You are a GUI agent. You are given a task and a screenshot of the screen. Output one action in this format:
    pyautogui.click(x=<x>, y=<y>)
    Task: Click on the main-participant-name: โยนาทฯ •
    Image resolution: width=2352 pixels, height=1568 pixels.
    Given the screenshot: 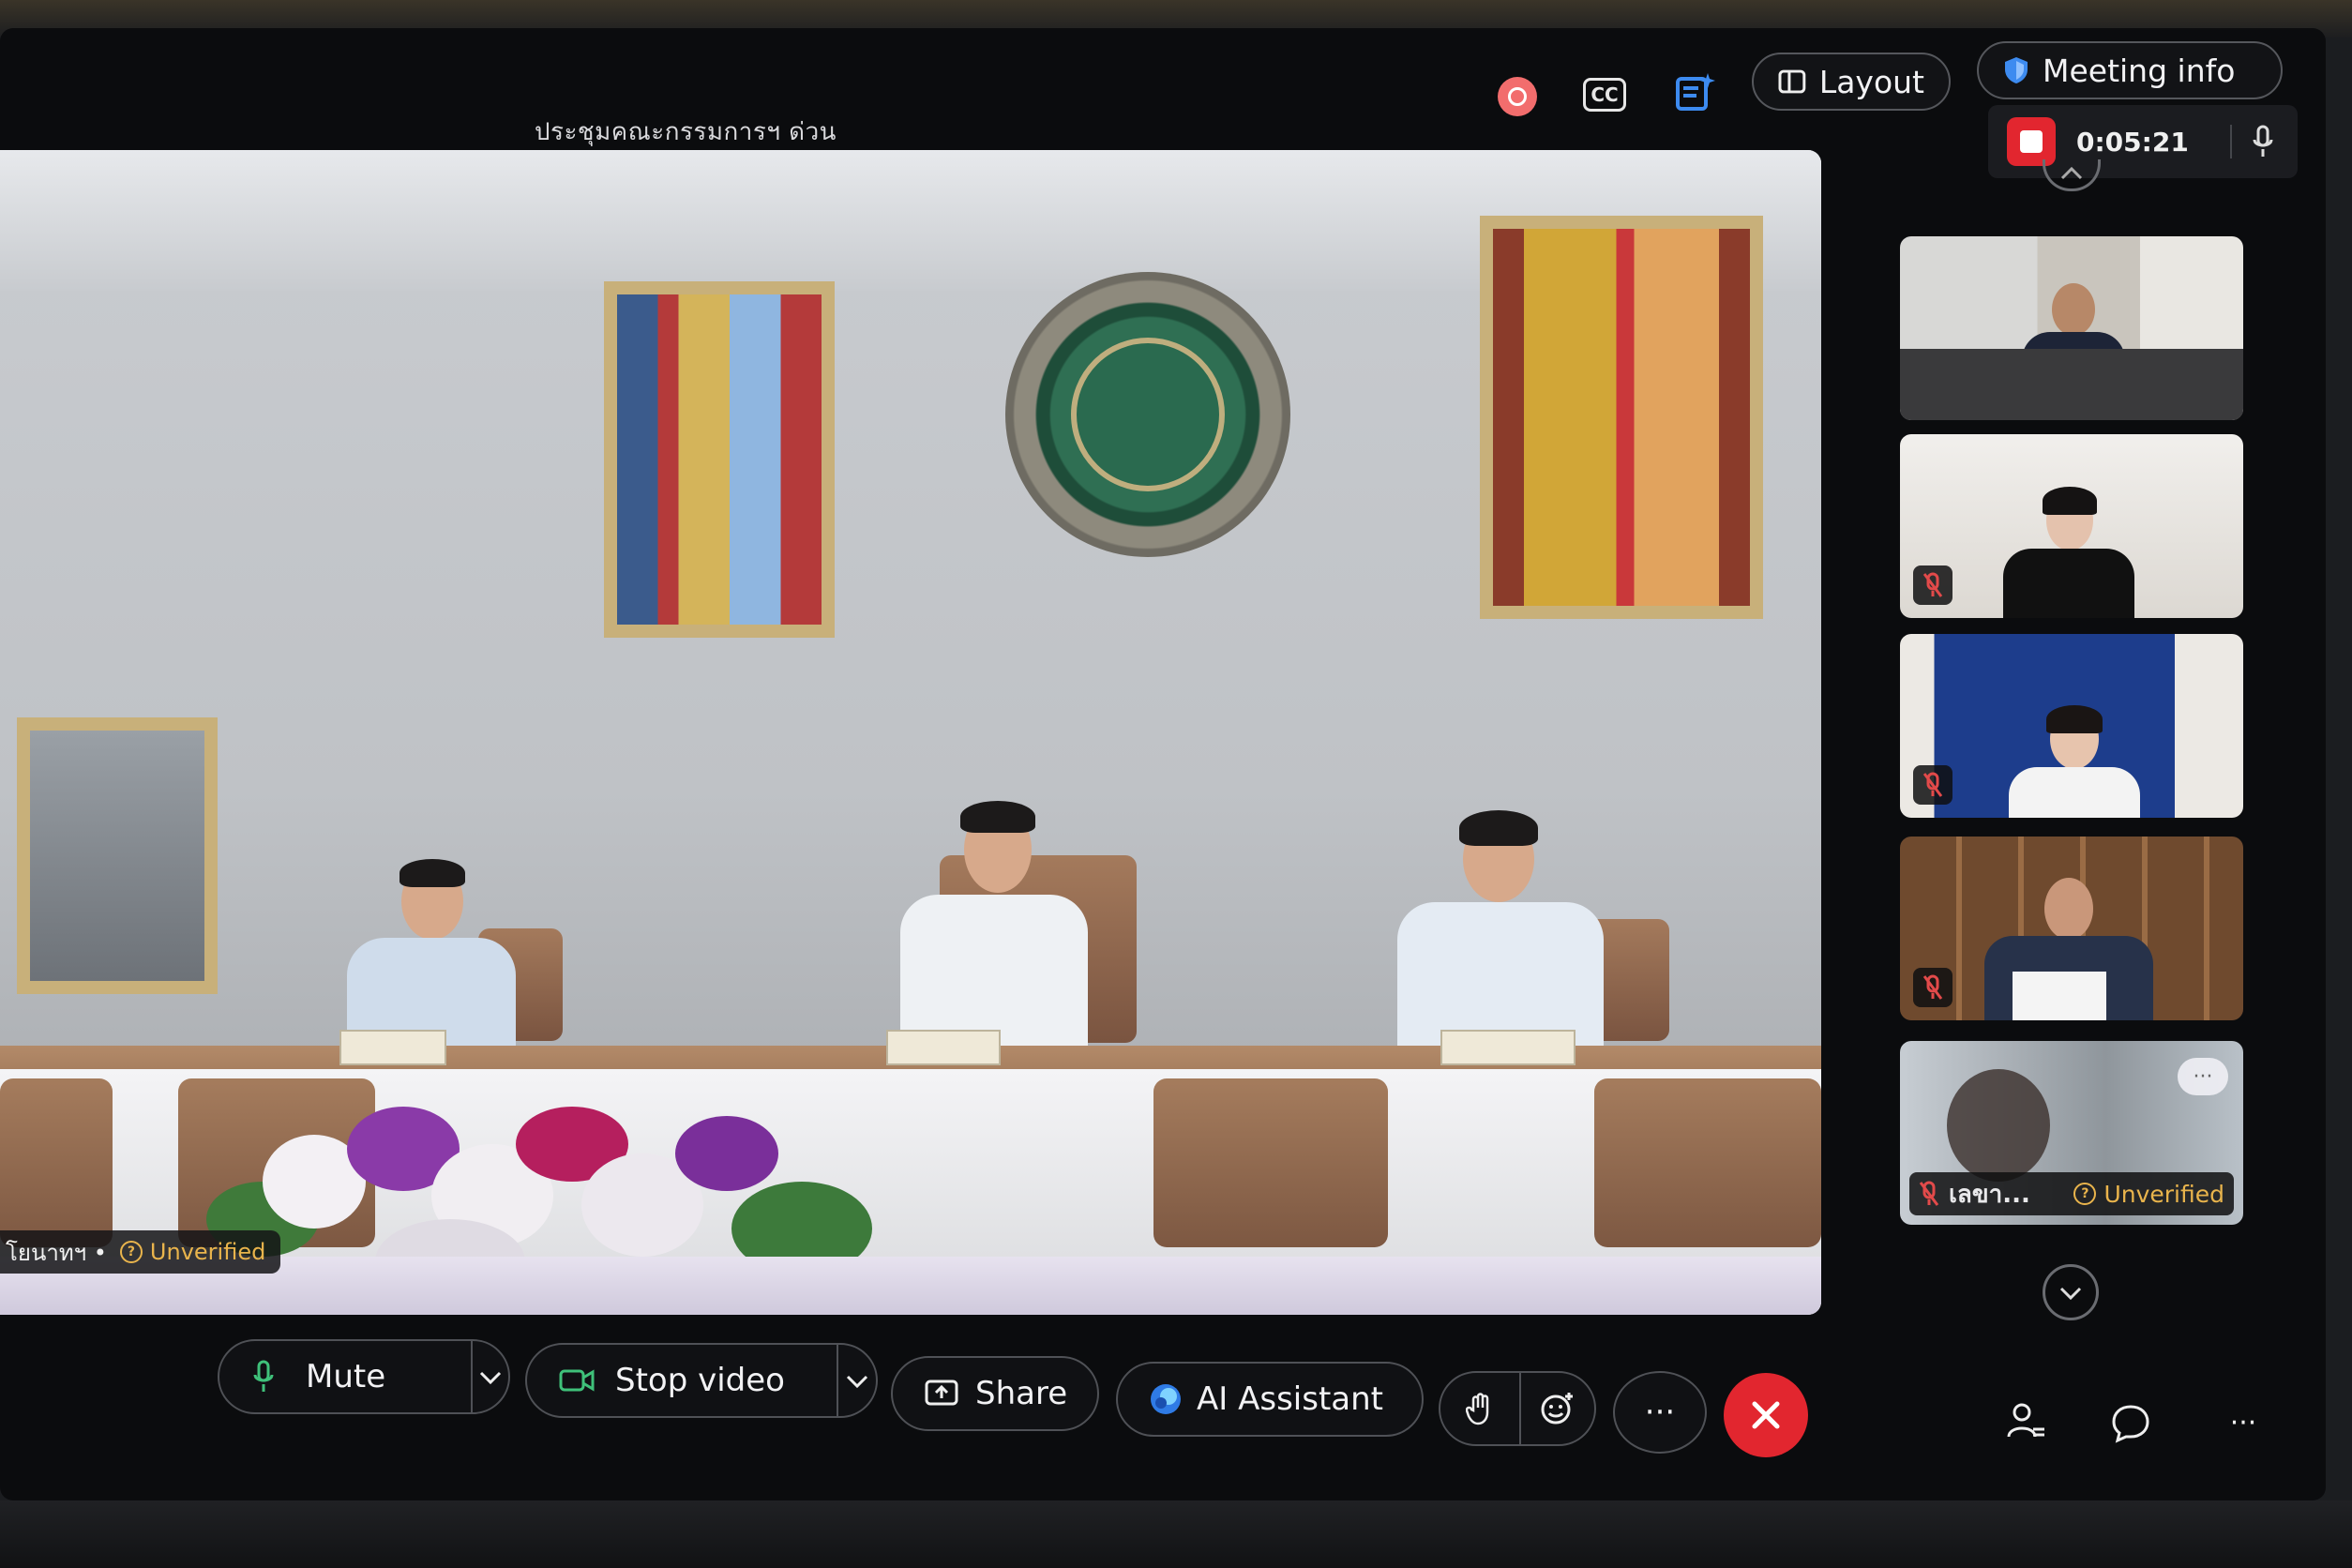 What is the action you would take?
    pyautogui.click(x=56, y=1253)
    